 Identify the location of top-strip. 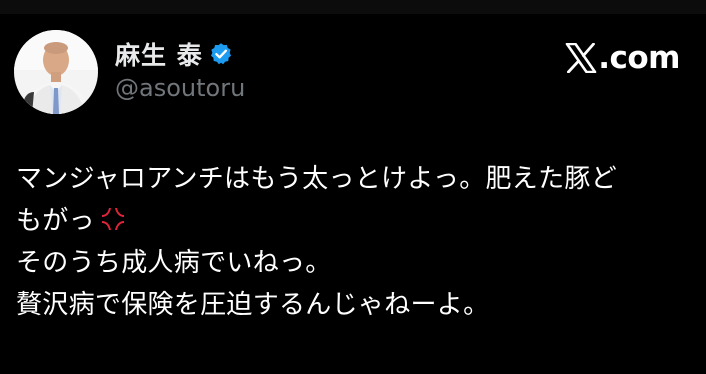
(353, 7).